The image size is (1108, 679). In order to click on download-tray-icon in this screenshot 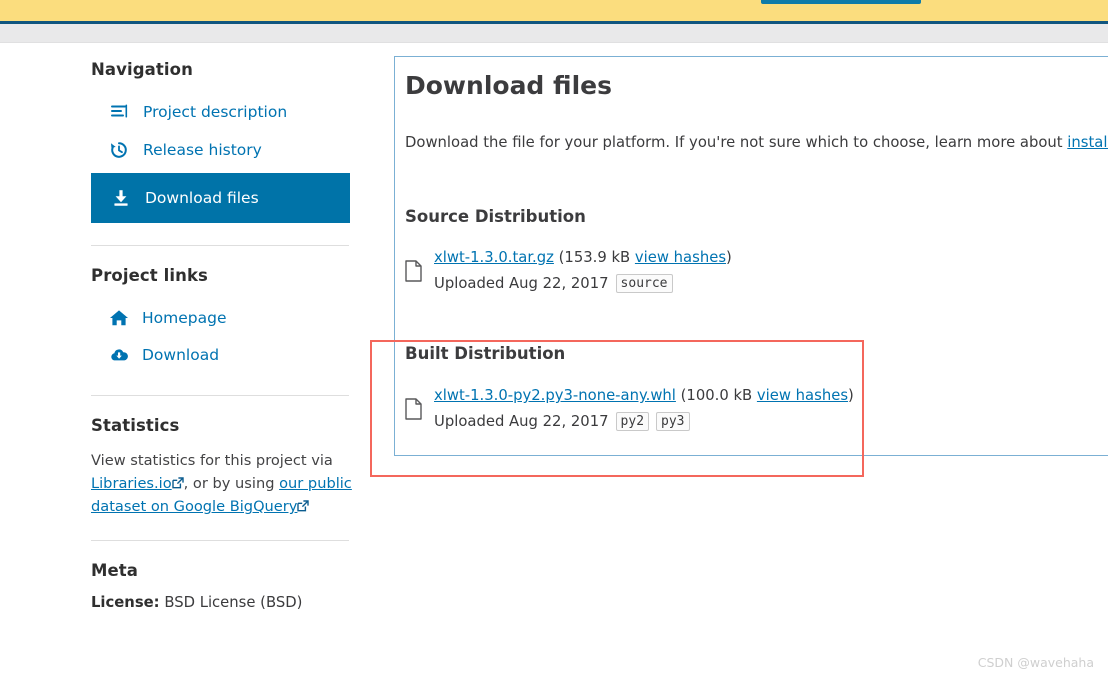, I will do `click(121, 198)`.